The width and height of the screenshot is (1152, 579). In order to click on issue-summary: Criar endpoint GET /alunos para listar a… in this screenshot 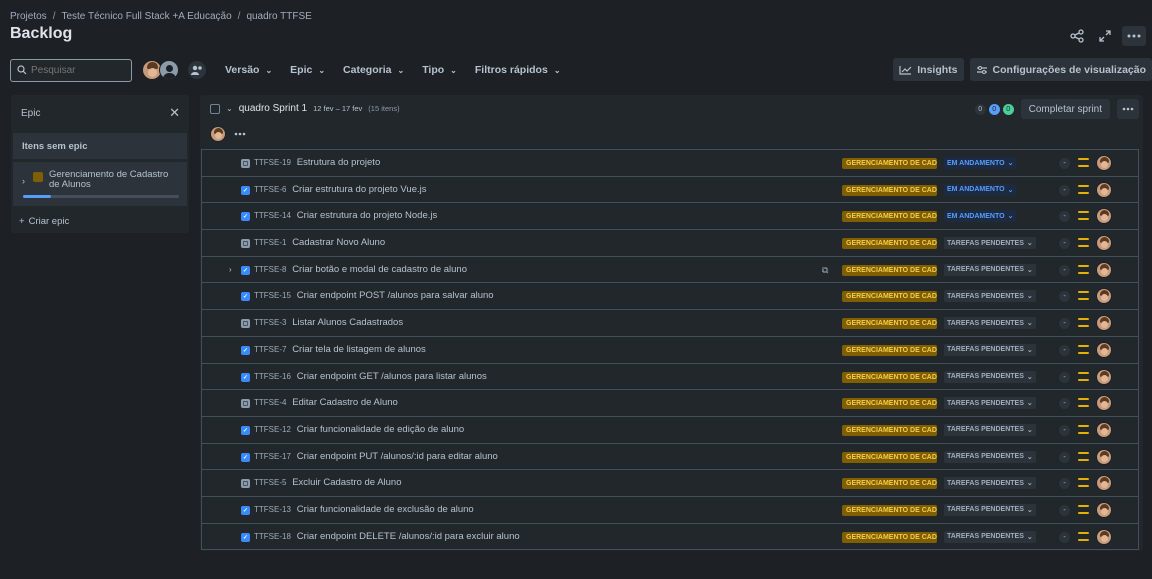, I will do `click(392, 376)`.